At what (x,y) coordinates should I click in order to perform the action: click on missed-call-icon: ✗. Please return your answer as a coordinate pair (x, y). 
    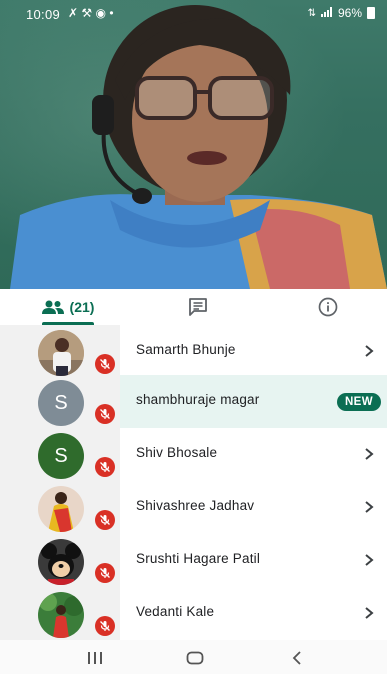
    Looking at the image, I should click on (73, 13).